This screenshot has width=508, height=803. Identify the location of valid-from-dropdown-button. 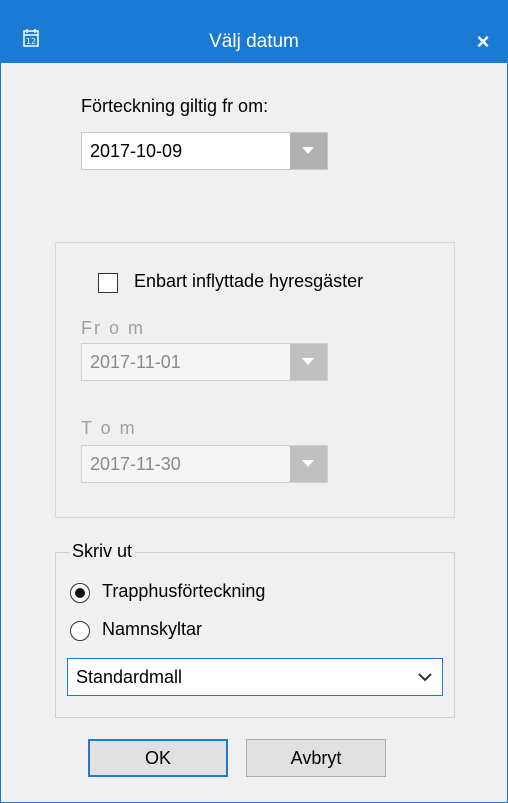
(308, 151).